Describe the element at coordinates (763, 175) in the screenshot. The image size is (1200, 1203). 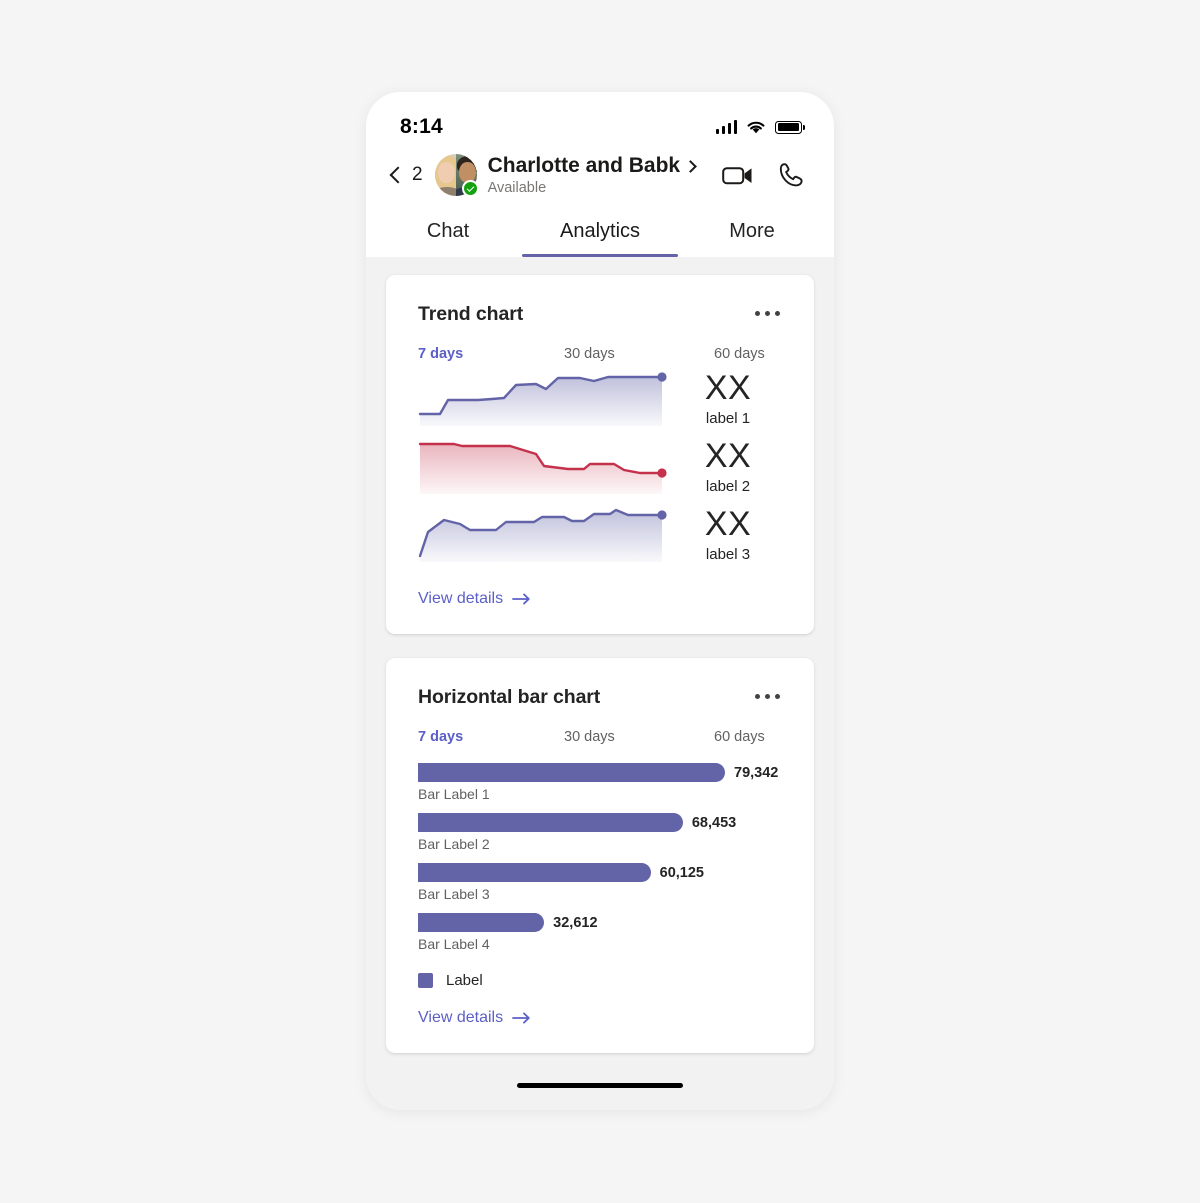
I see `header-actions` at that location.